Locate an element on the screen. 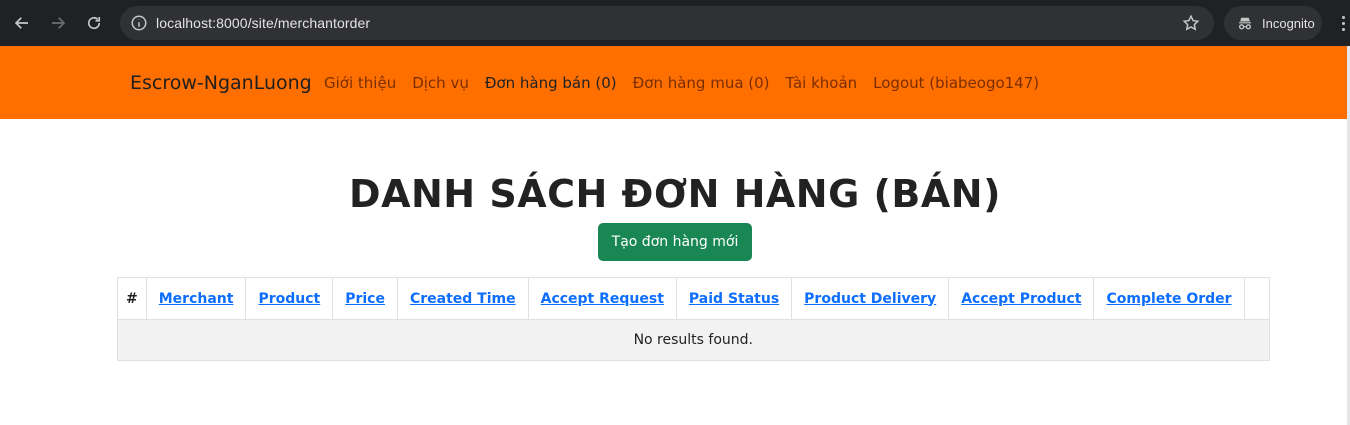 This screenshot has height=425, width=1350. column-header-product-delivery: Product Delivery is located at coordinates (870, 298).